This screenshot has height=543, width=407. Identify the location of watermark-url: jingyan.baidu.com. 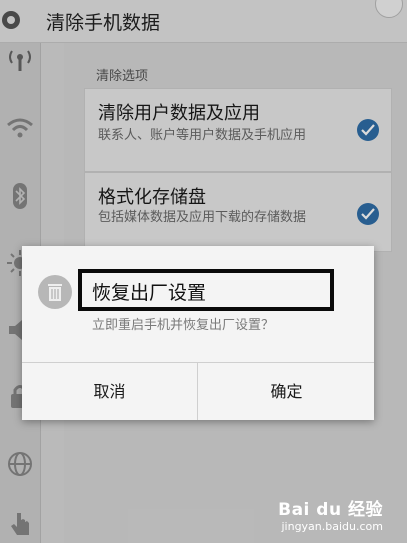
(332, 526).